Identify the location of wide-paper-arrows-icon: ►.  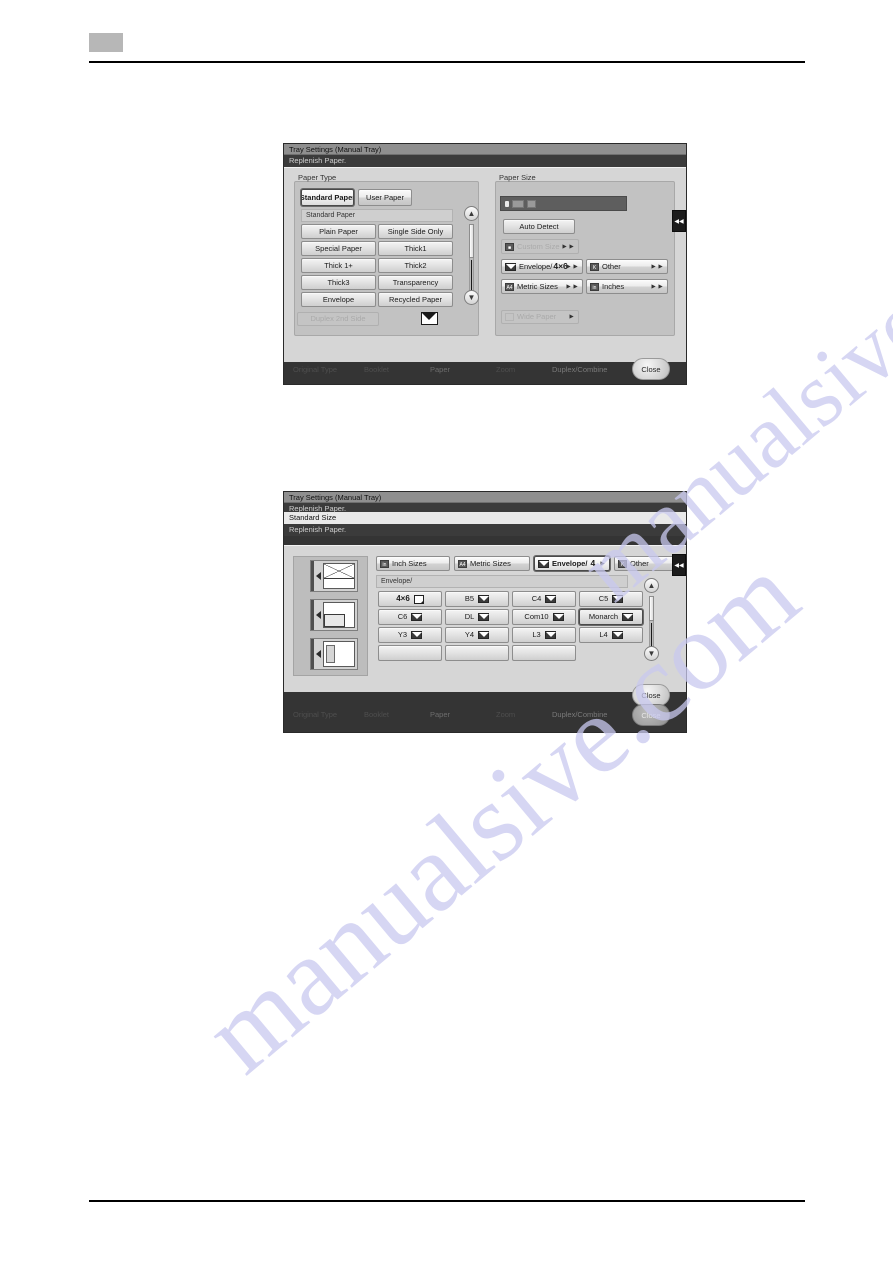
(571, 317).